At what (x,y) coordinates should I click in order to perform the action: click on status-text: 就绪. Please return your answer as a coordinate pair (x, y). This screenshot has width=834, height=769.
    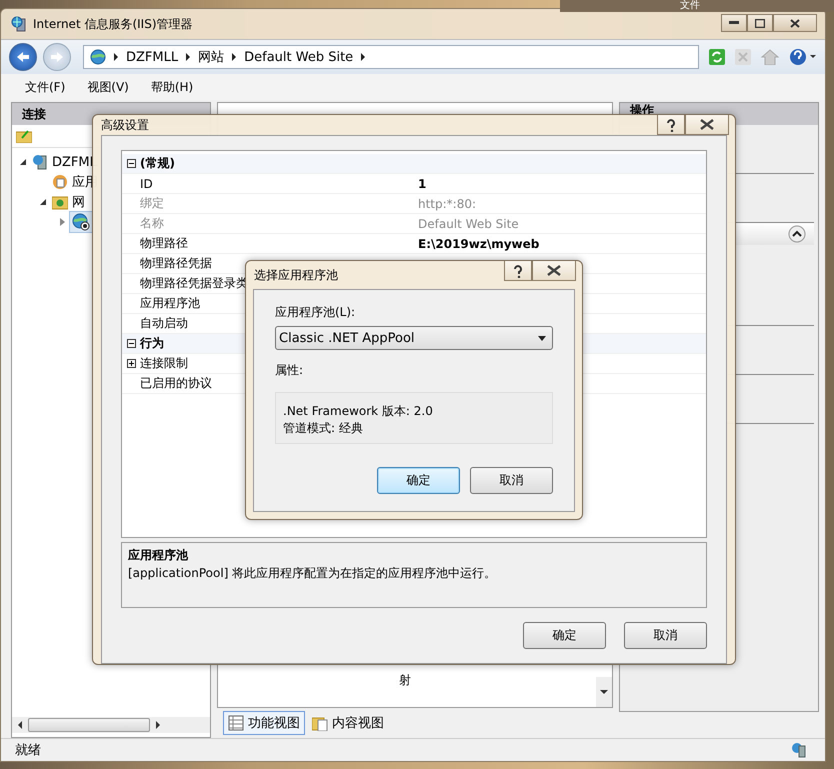
    Looking at the image, I should click on (28, 750).